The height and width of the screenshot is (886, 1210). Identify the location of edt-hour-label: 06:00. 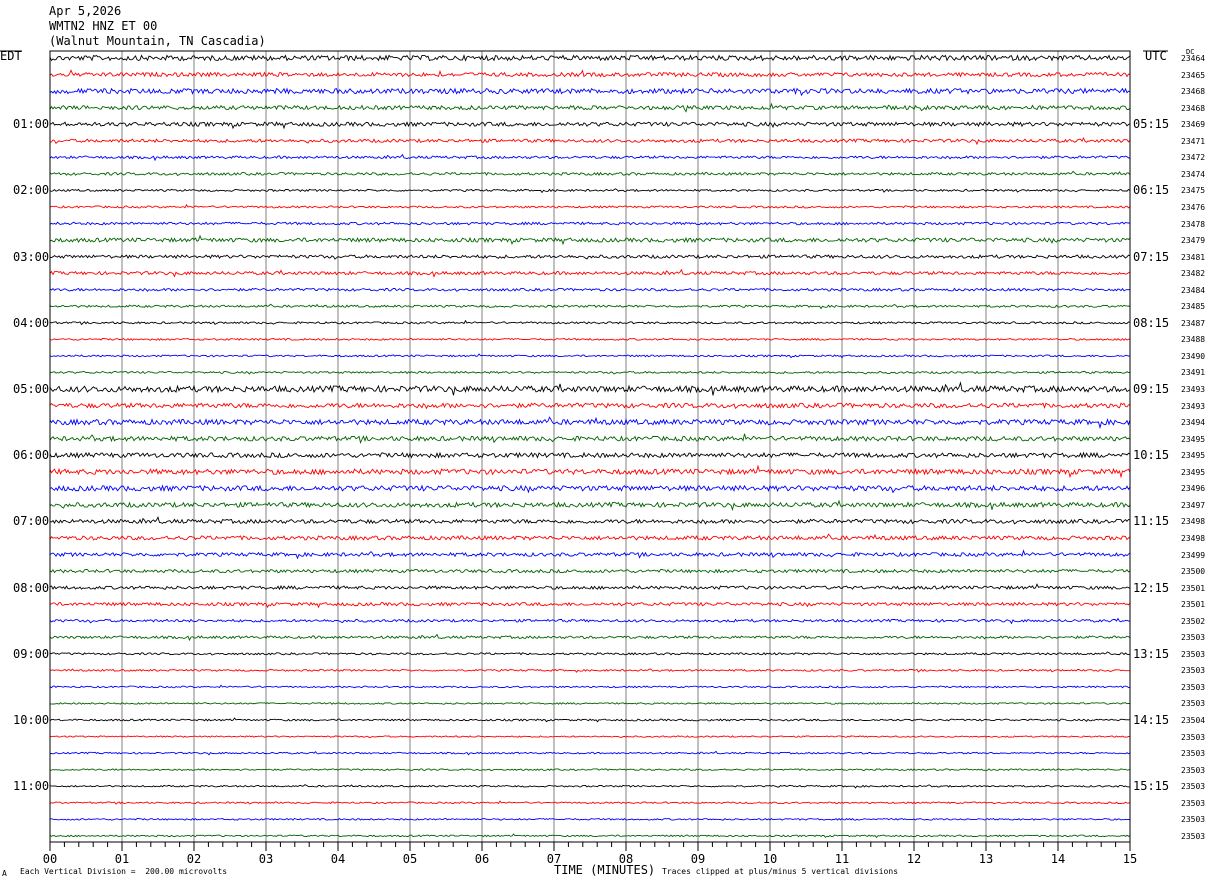
(31, 455).